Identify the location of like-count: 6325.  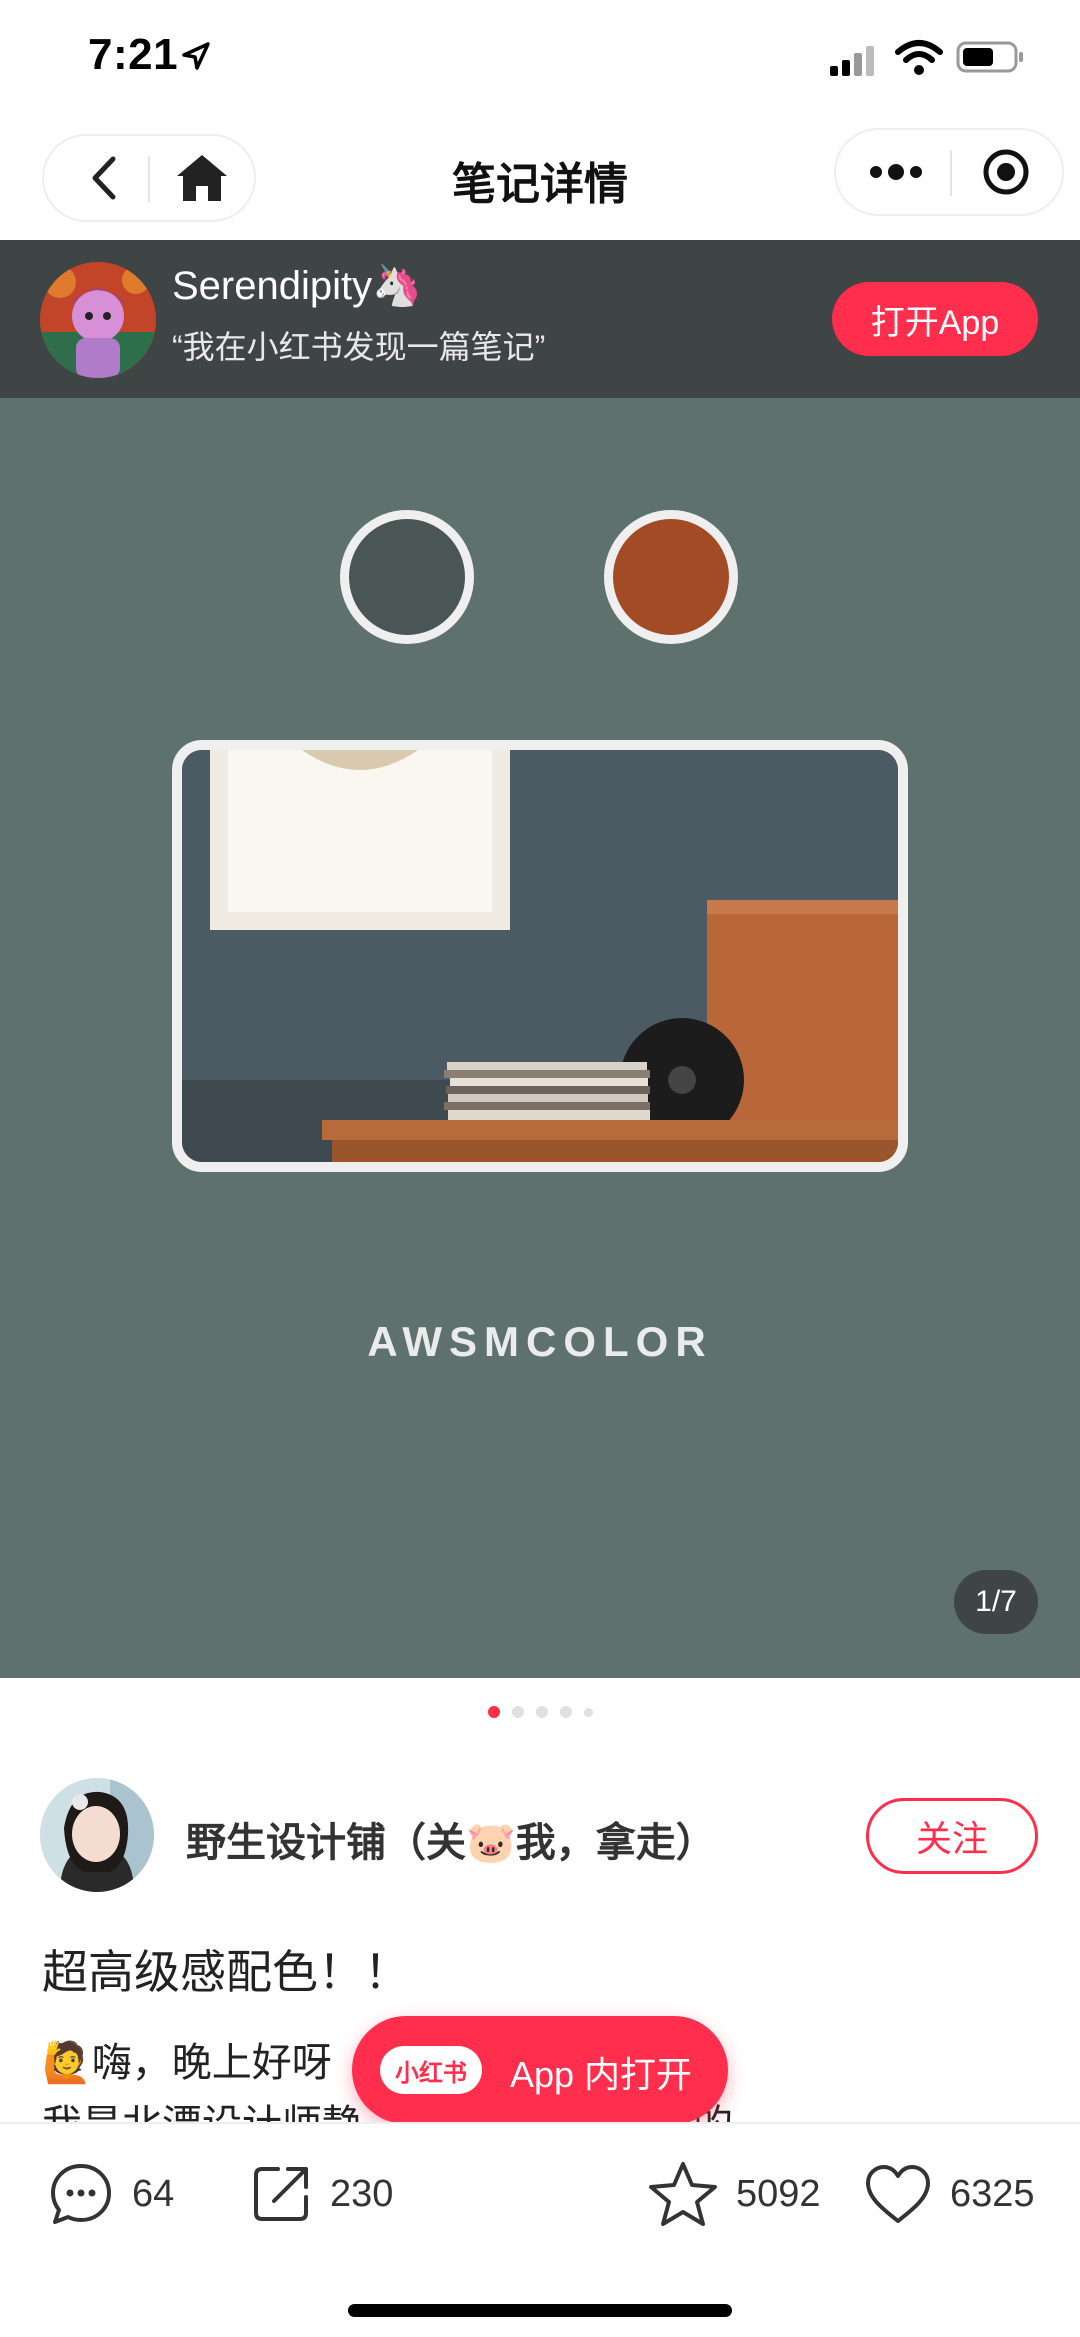
(992, 2193).